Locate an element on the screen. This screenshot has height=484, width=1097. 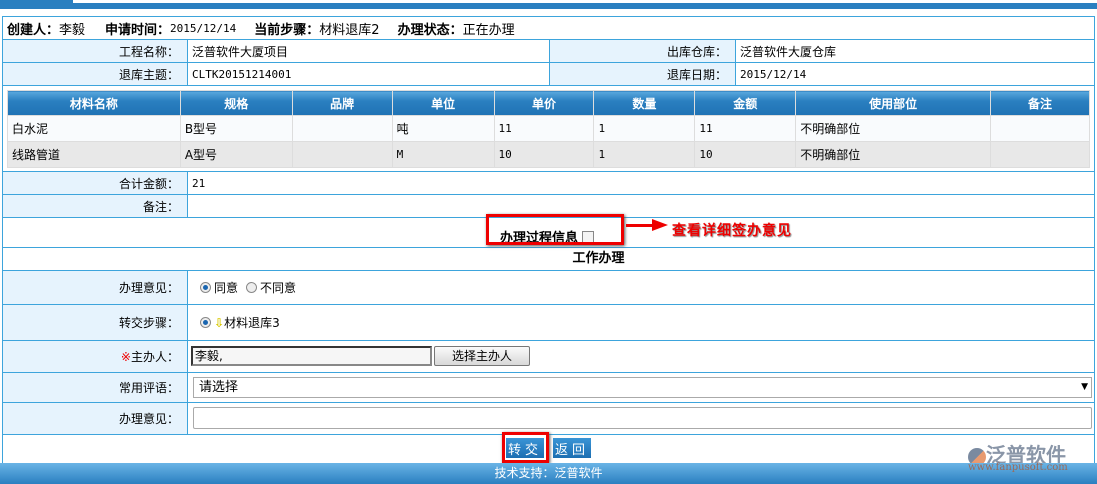
chevron-down-icon: ▼ is located at coordinates (1084, 387).